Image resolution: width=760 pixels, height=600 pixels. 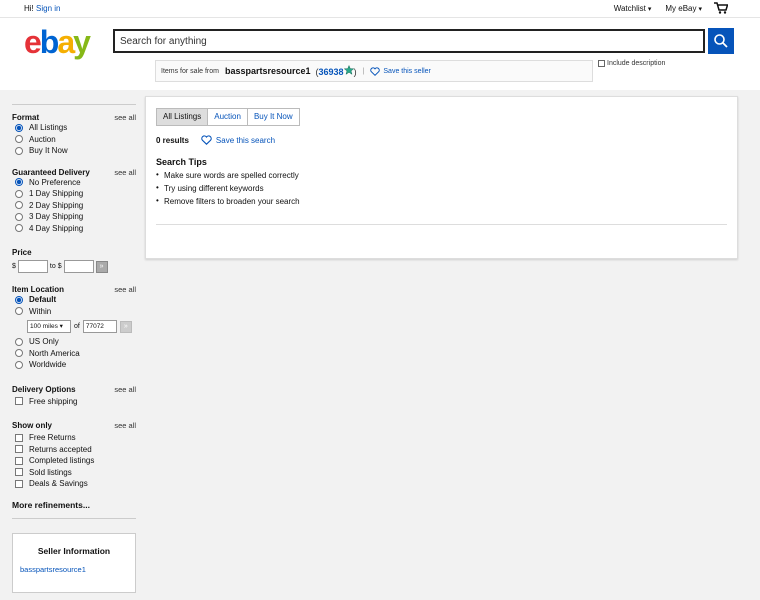 I want to click on show-only-item: Completed listings, so click(x=74, y=461).